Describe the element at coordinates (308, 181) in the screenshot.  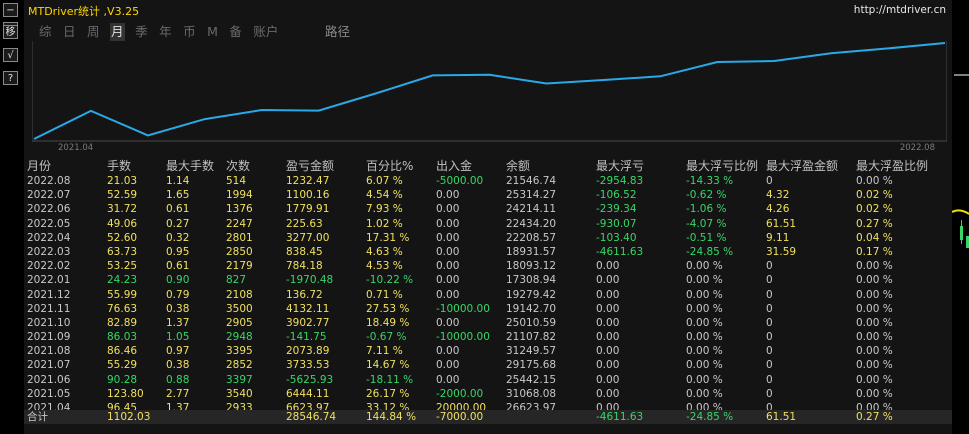
I see `cell-pnl: 1232.47` at that location.